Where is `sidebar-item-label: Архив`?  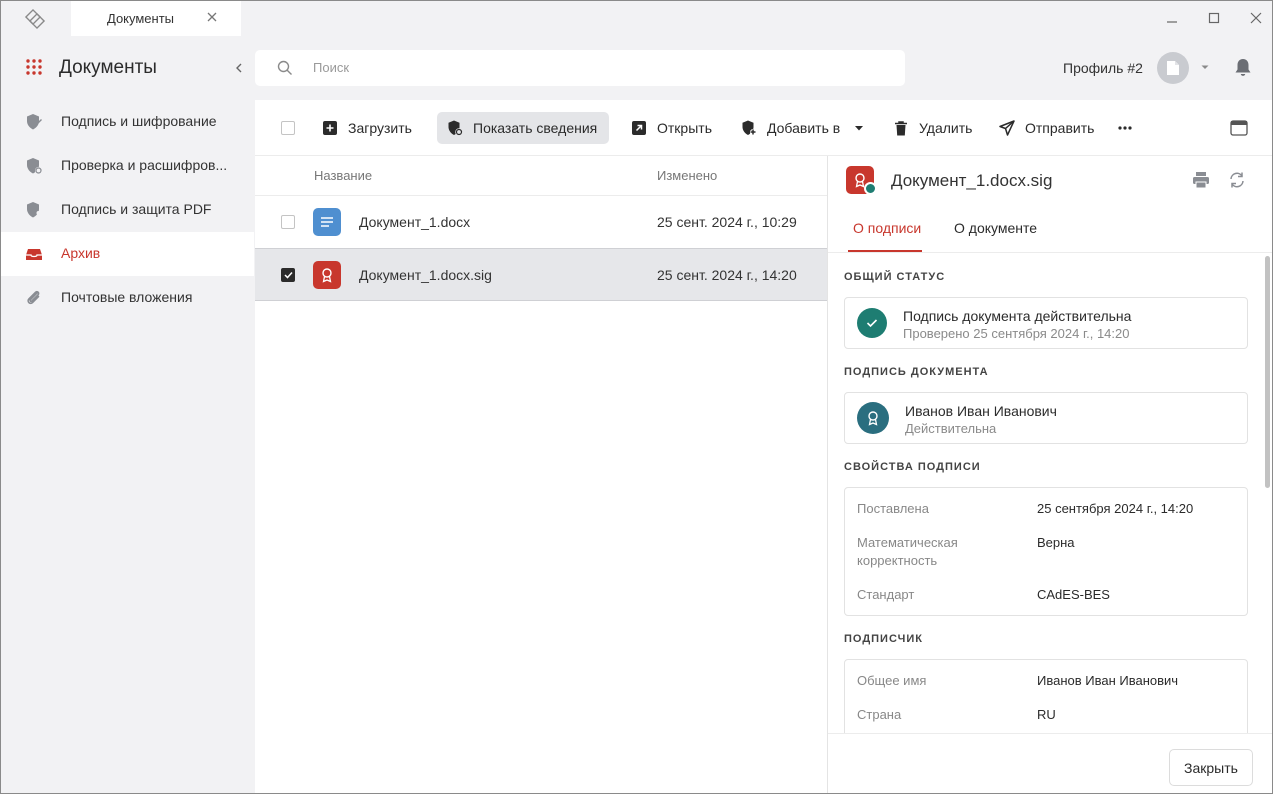
sidebar-item-label: Архив is located at coordinates (81, 253).